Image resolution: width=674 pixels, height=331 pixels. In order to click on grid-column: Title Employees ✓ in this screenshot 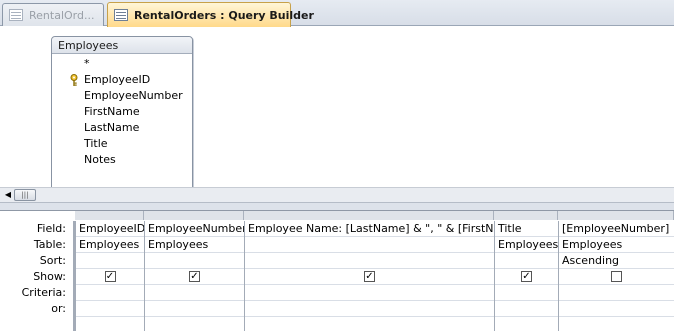, I will do `click(526, 276)`.